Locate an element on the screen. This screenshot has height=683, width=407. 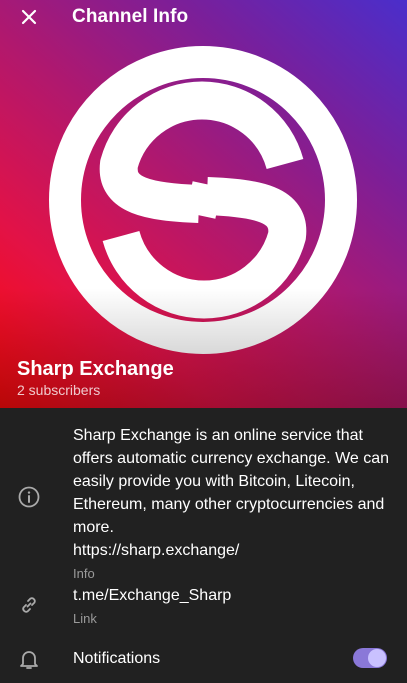
top-bar: Channel Info is located at coordinates (203, 17).